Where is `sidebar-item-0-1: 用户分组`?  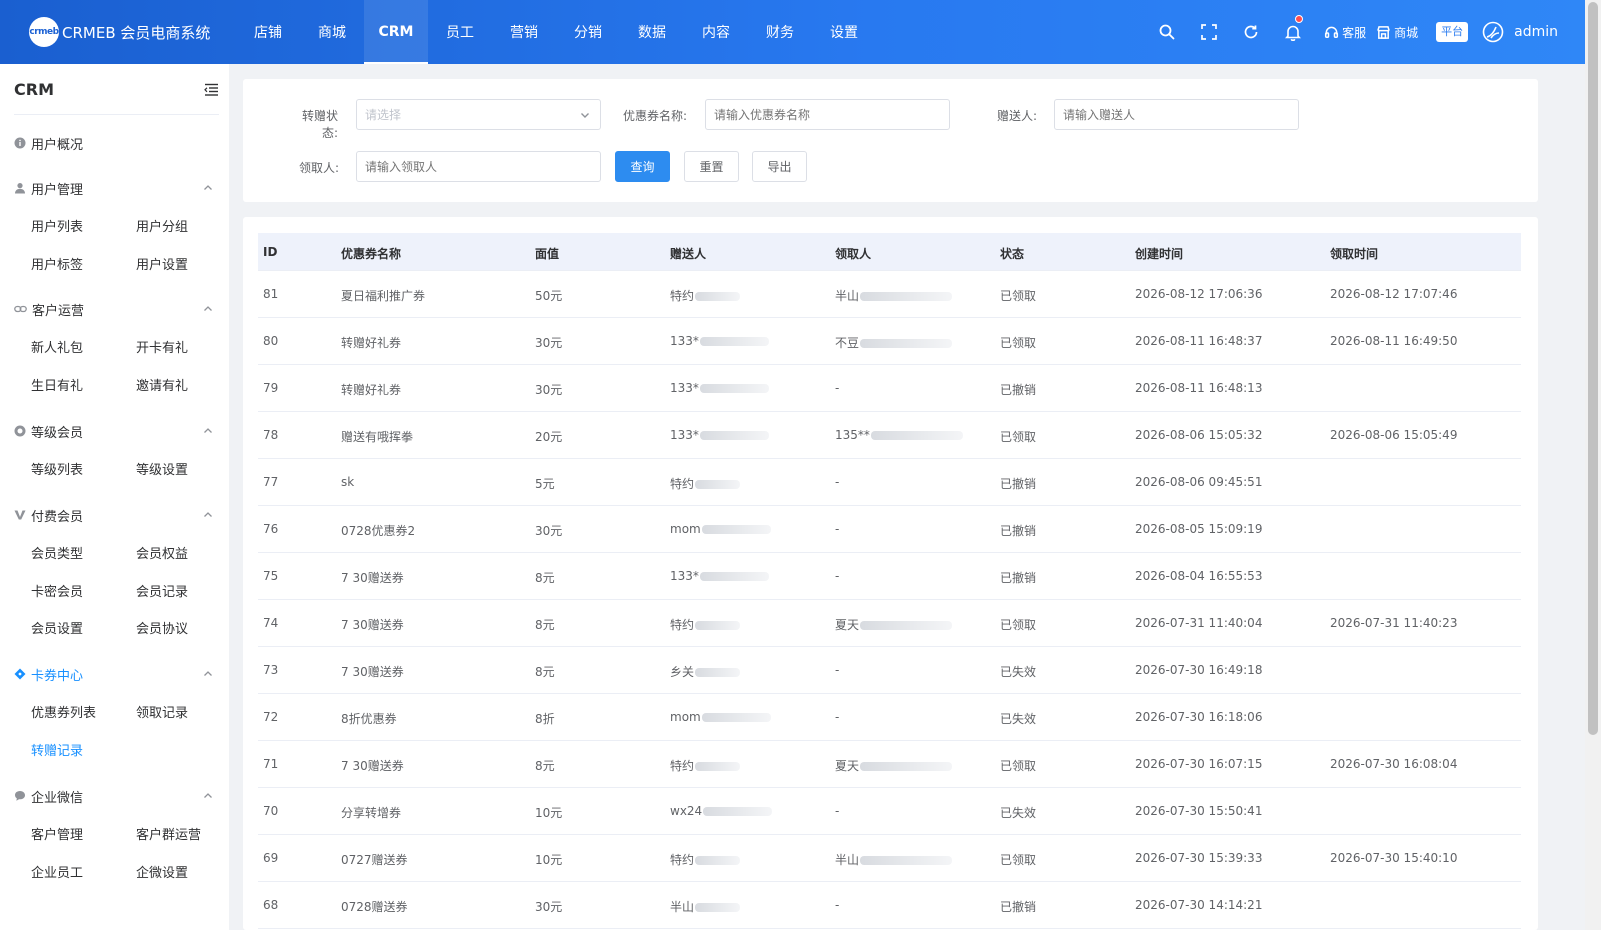 sidebar-item-0-1: 用户分组 is located at coordinates (162, 225).